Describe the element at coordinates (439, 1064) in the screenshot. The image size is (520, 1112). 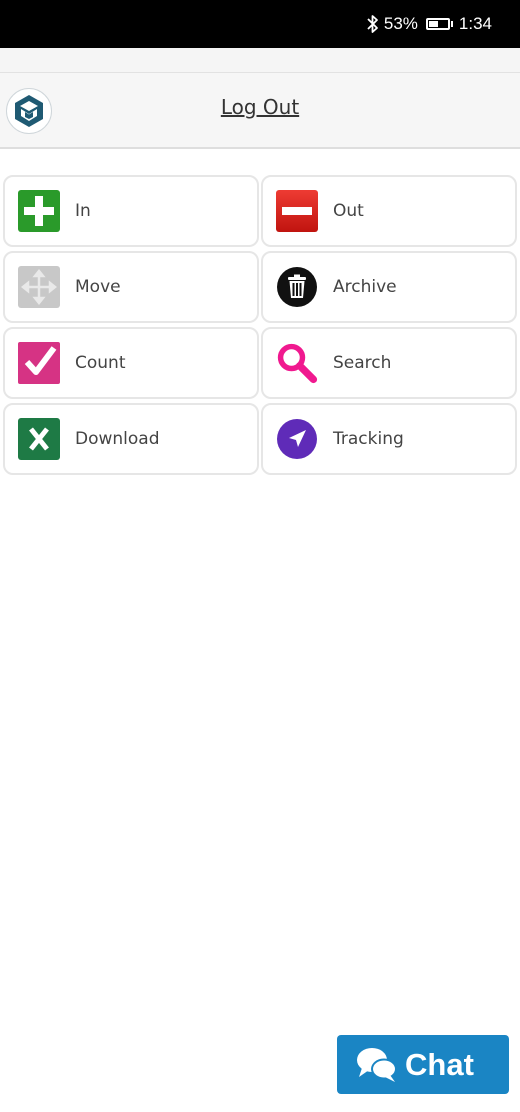
I see `chat-label: Chat` at that location.